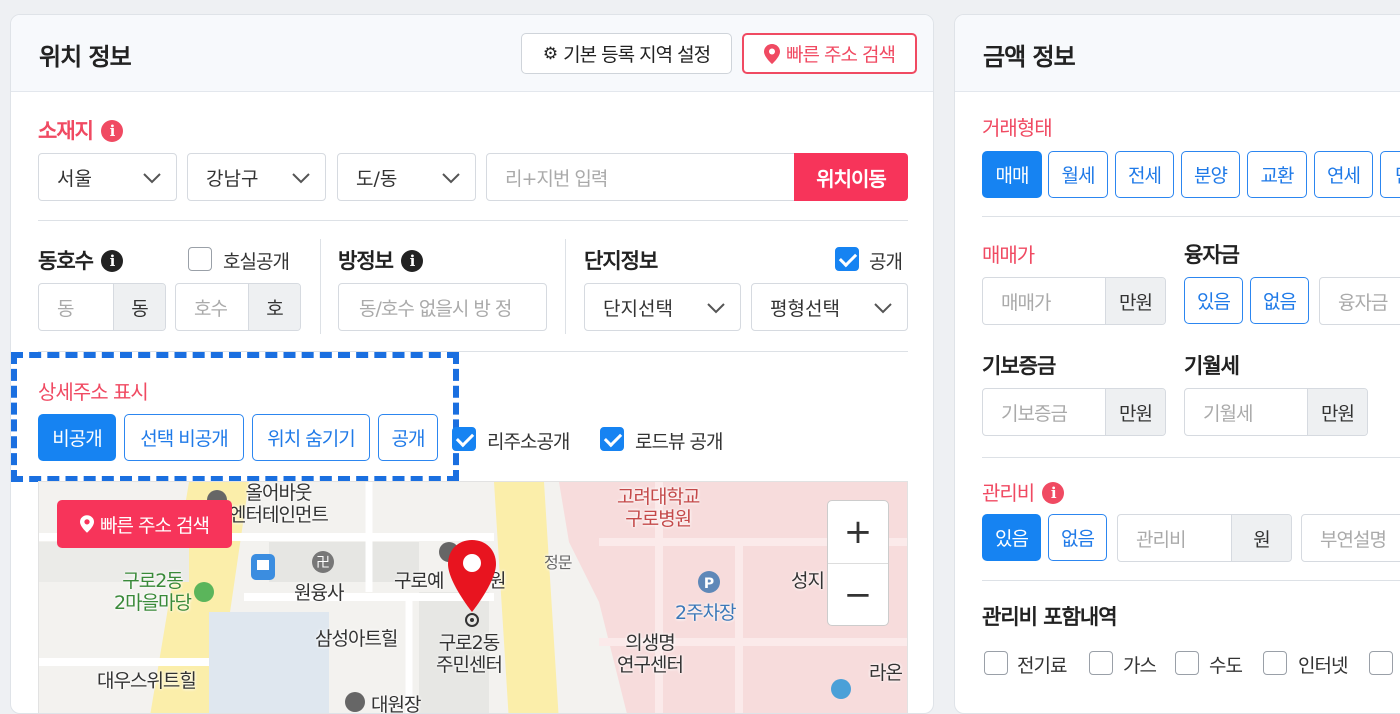  What do you see at coordinates (996, 663) in the screenshot?
I see `included-electricity-checkbox` at bounding box center [996, 663].